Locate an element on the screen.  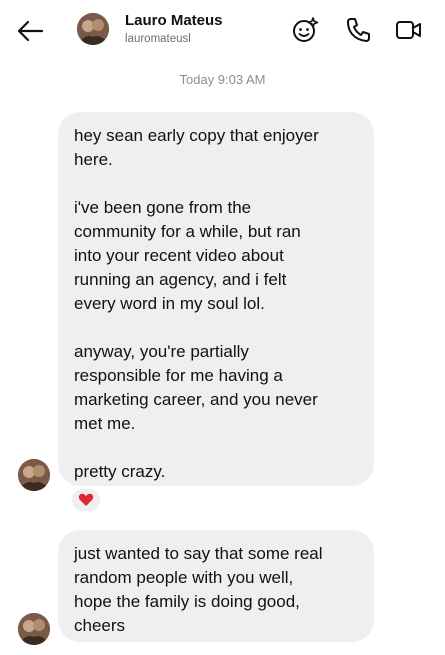
back-arrow-icon is located at coordinates (30, 31).